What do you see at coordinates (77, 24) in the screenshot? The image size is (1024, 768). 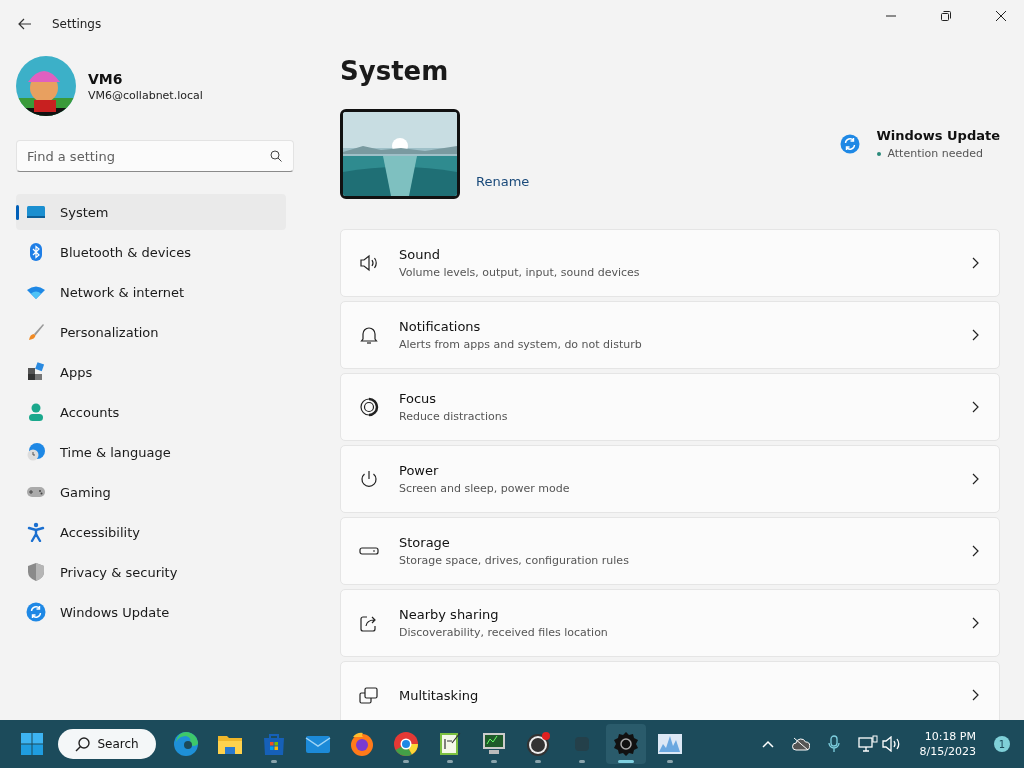 I see `window-title: Settings` at bounding box center [77, 24].